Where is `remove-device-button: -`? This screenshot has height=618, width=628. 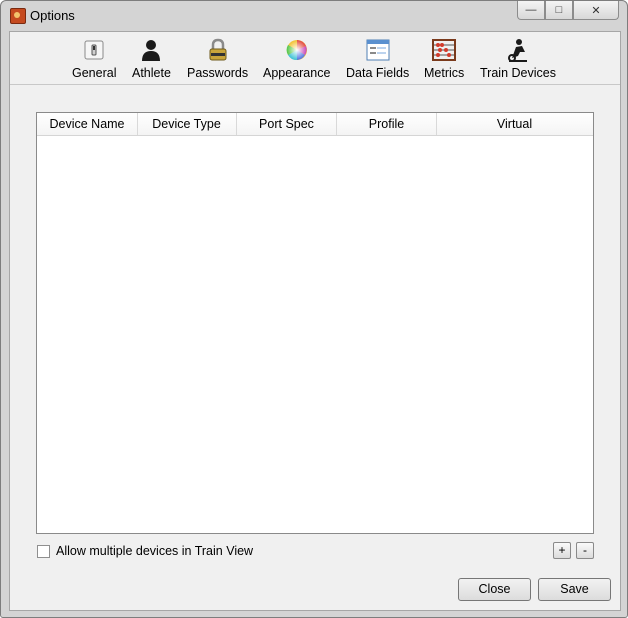
remove-device-button: - is located at coordinates (585, 550).